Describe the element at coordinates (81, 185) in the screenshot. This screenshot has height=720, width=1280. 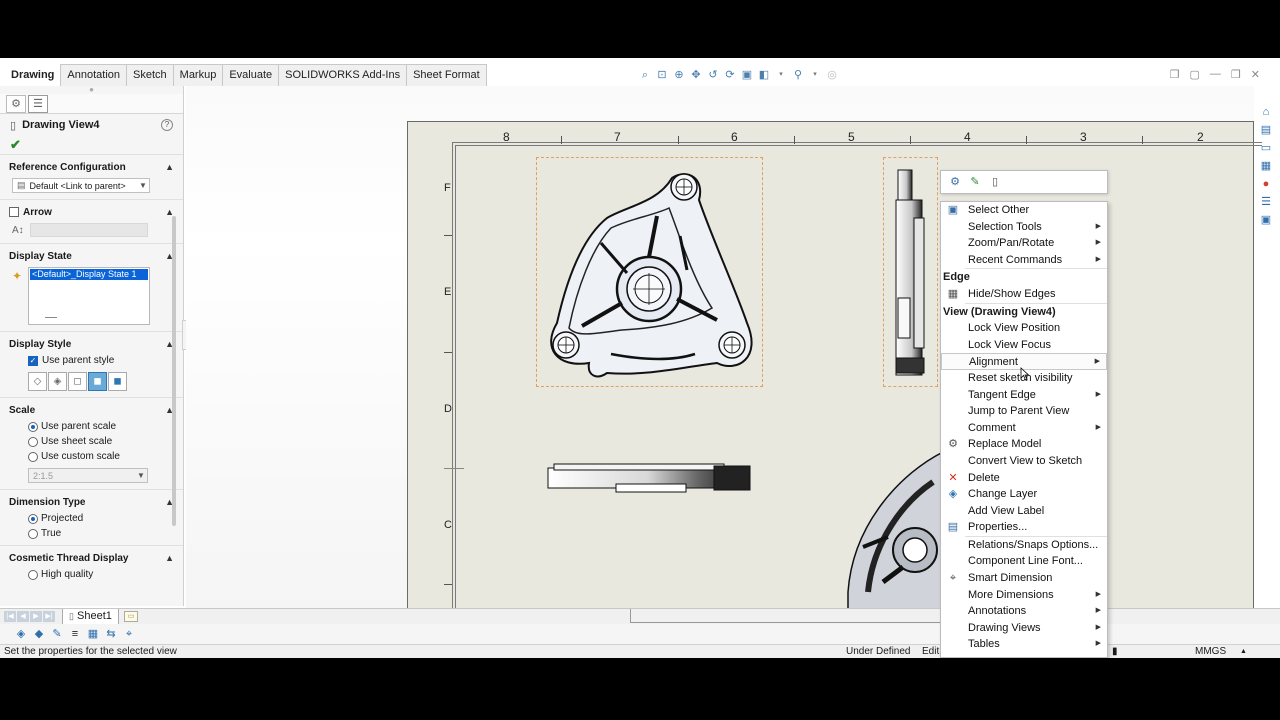
I see `reference-configuration-select: ▤ Default <Link to parent> ▼` at that location.